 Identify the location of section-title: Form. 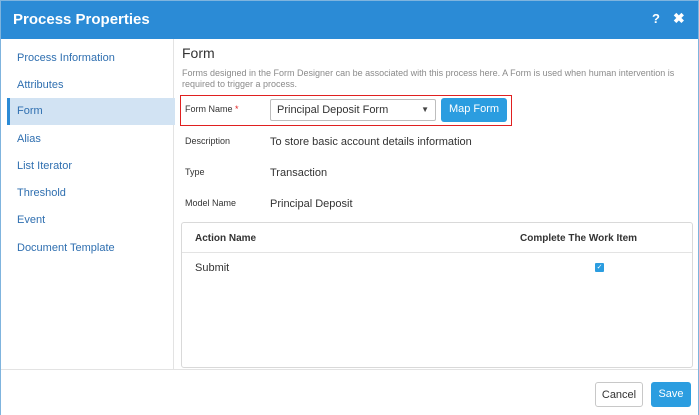
(198, 53).